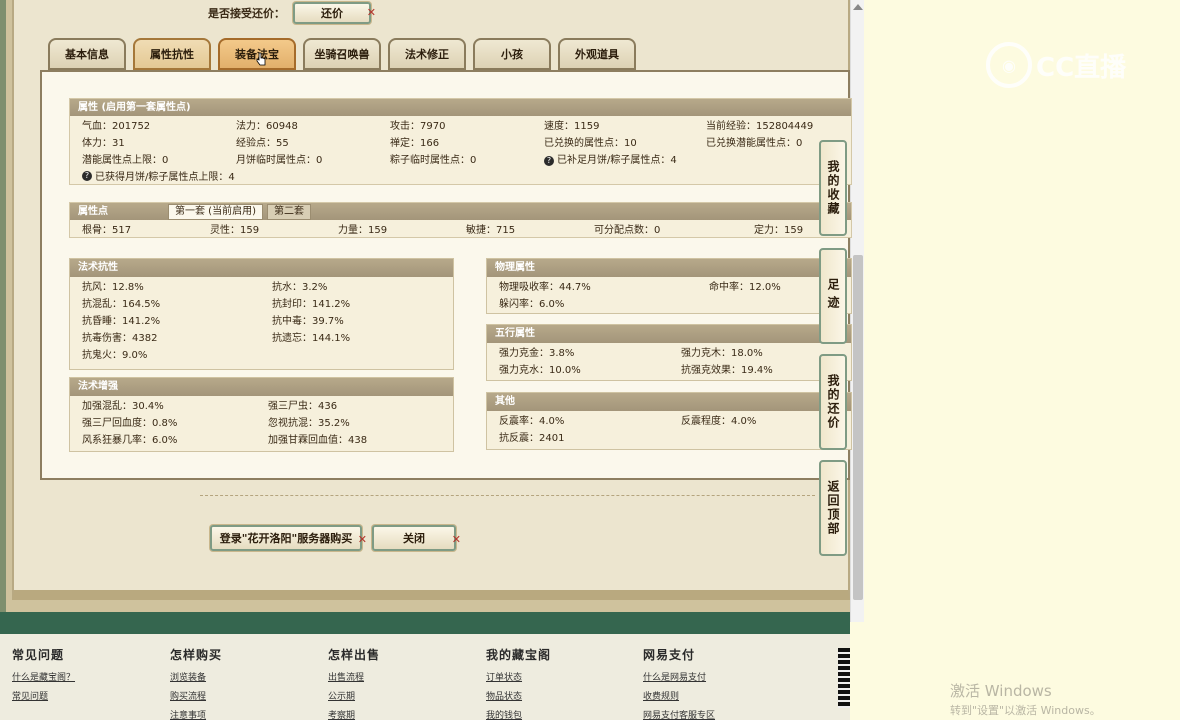  I want to click on subtab-second-set: 第二套, so click(288, 212).